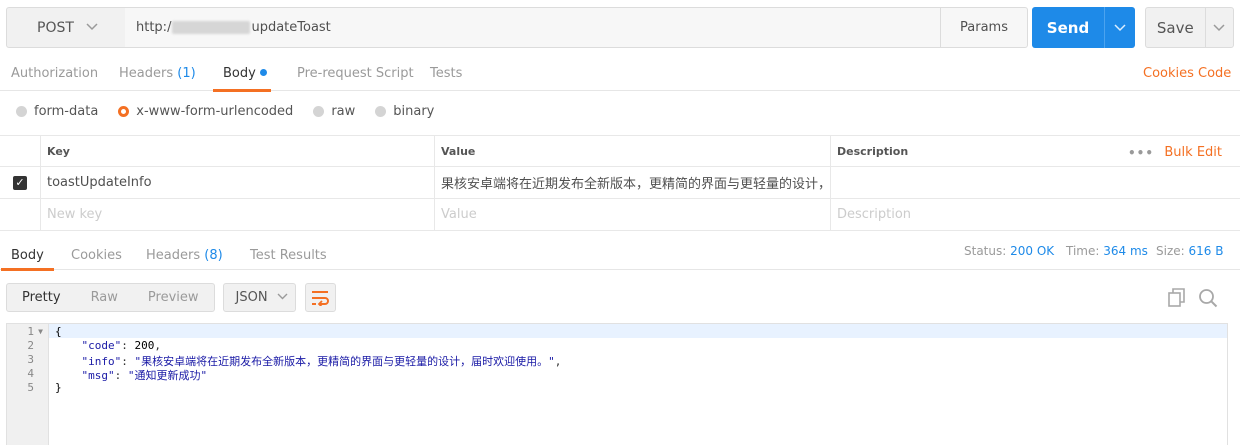 Image resolution: width=1240 pixels, height=445 pixels. What do you see at coordinates (1214, 73) in the screenshot?
I see `code-link: Code` at bounding box center [1214, 73].